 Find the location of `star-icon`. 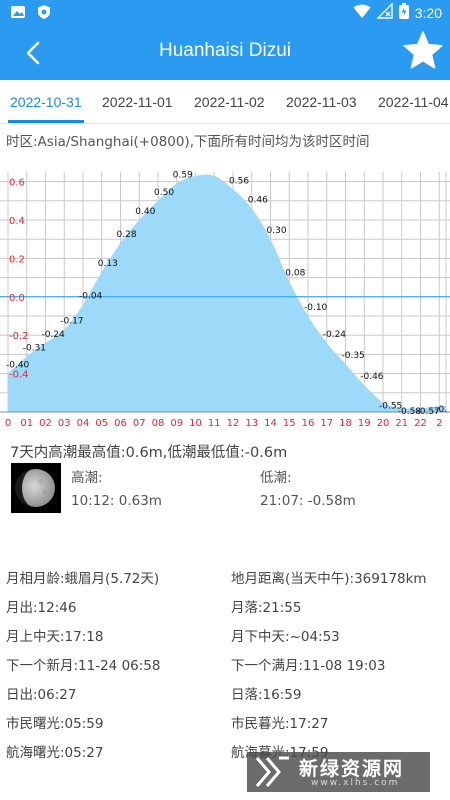

star-icon is located at coordinates (423, 50).